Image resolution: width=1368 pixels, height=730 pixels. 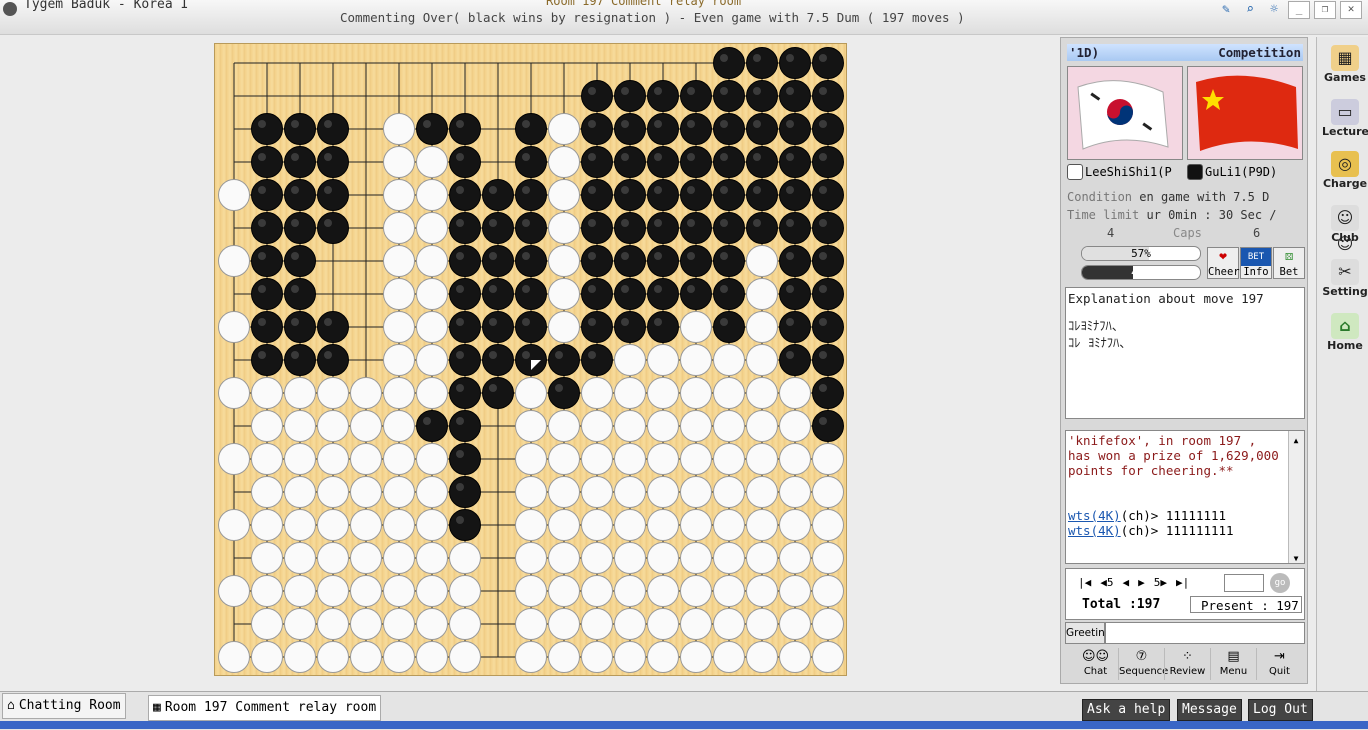 I want to click on prev-move-button: ◀, so click(x=1126, y=582).